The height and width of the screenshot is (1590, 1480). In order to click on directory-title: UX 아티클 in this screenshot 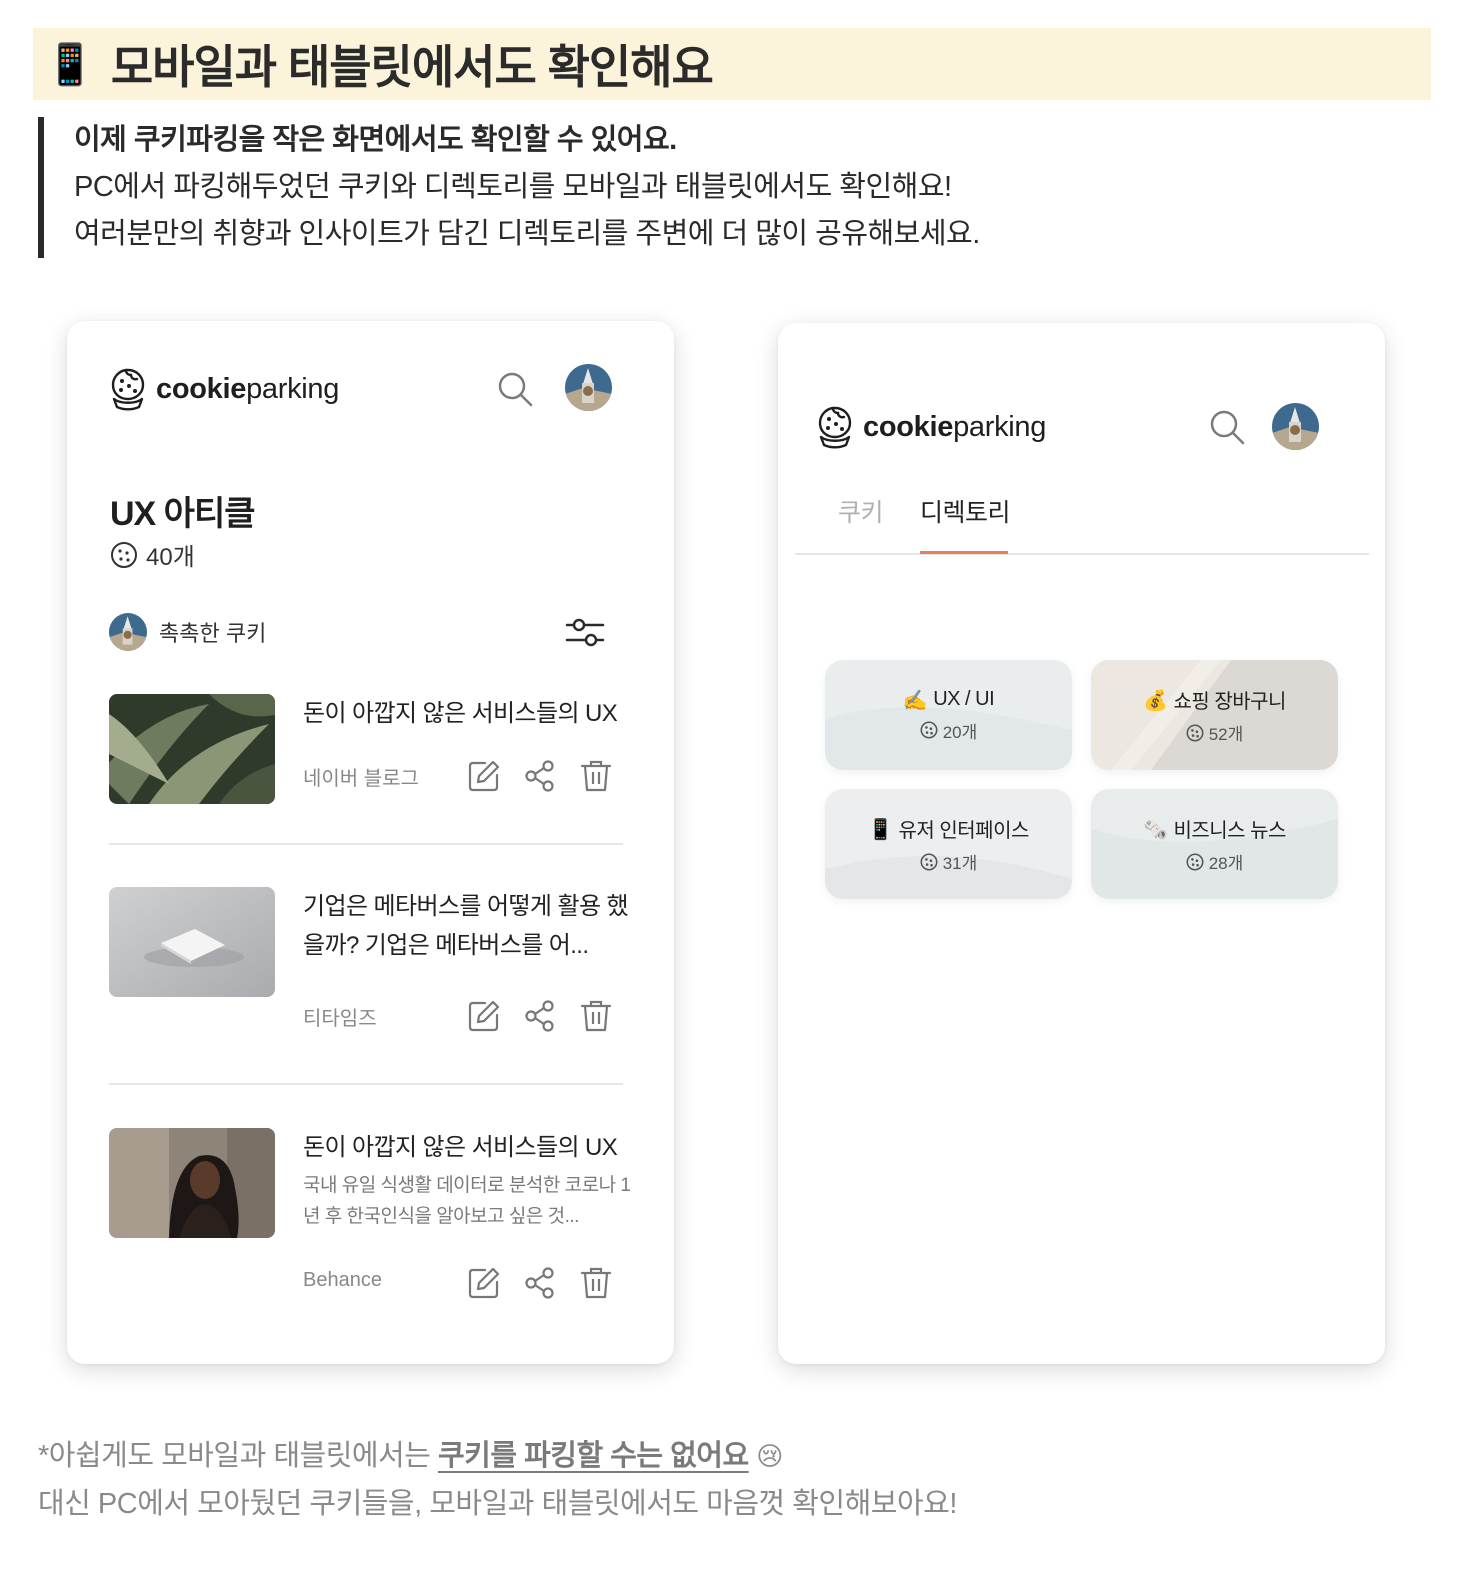, I will do `click(183, 514)`.